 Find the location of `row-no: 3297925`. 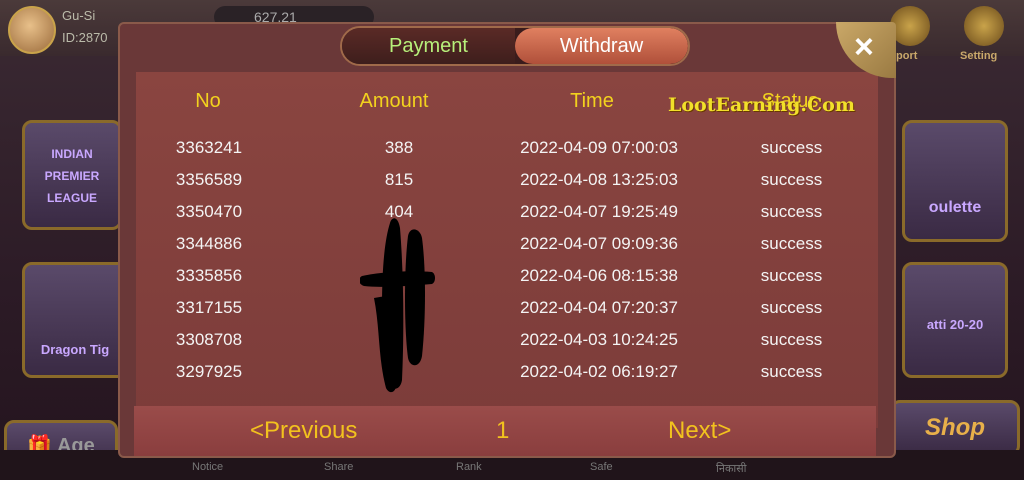

row-no: 3297925 is located at coordinates (209, 371).